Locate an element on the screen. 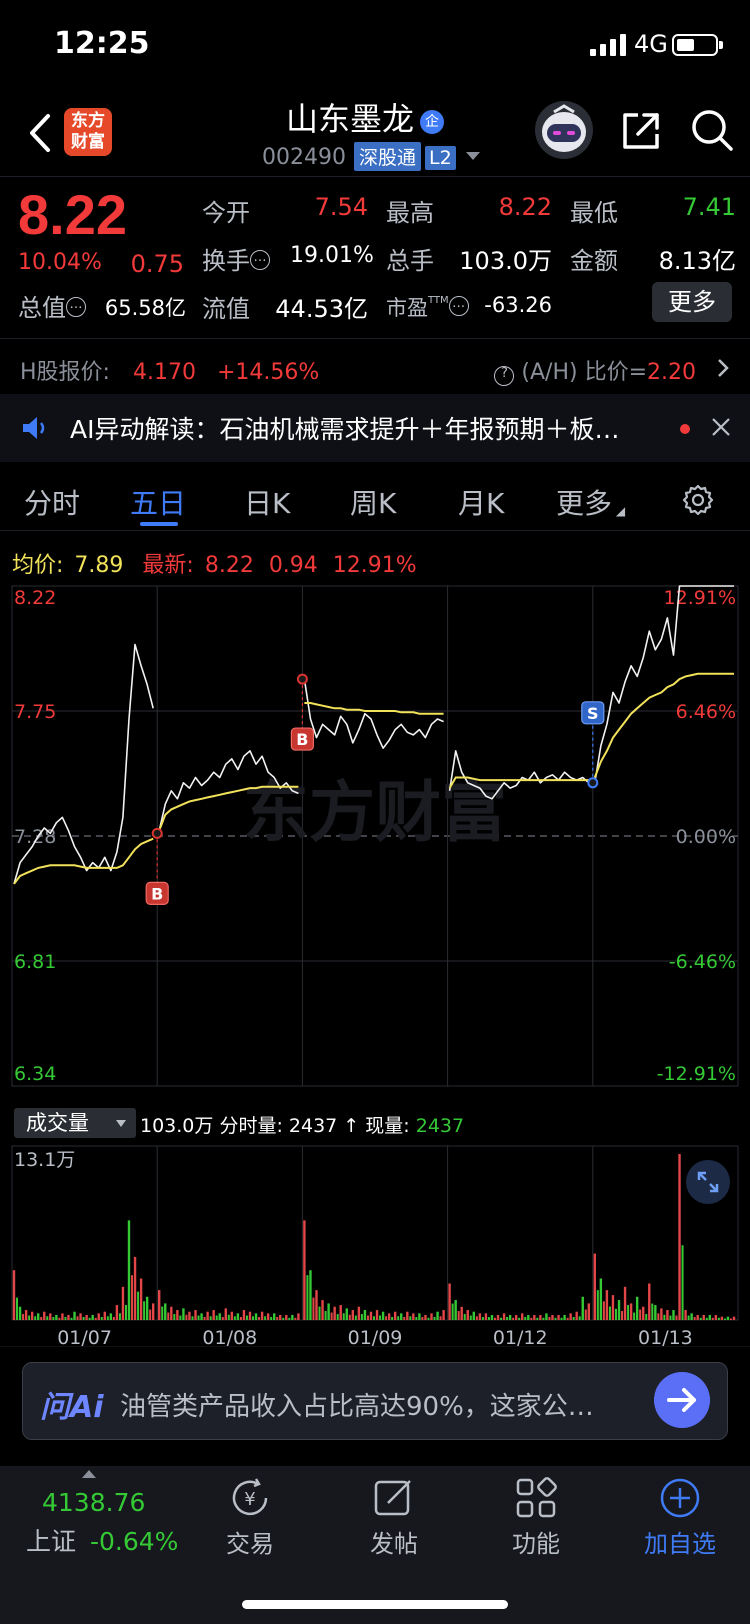  current-volume-value: 2437 is located at coordinates (440, 1126).